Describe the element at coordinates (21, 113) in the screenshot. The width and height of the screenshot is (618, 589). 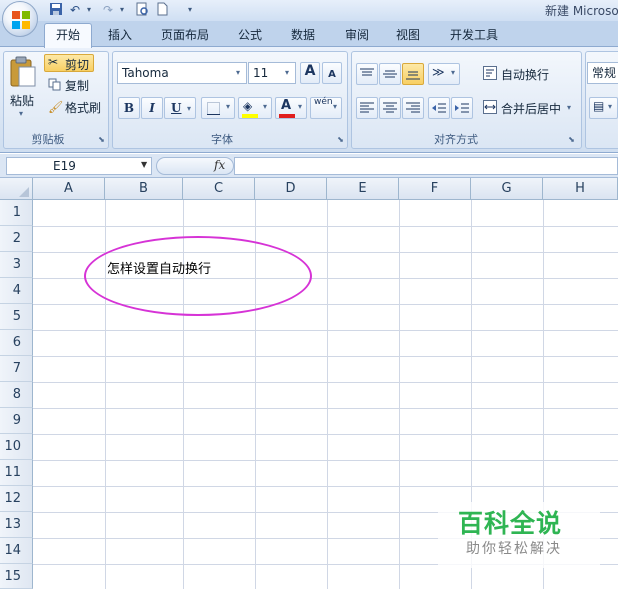
I see `paste-dropdown-icon: ▾` at that location.